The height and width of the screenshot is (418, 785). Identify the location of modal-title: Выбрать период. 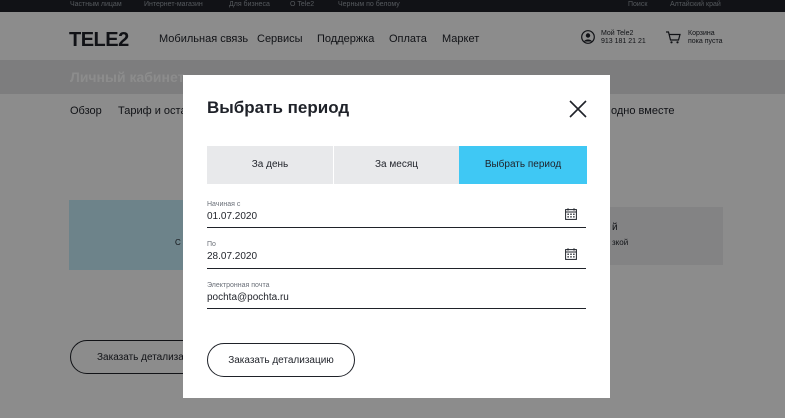
(278, 107).